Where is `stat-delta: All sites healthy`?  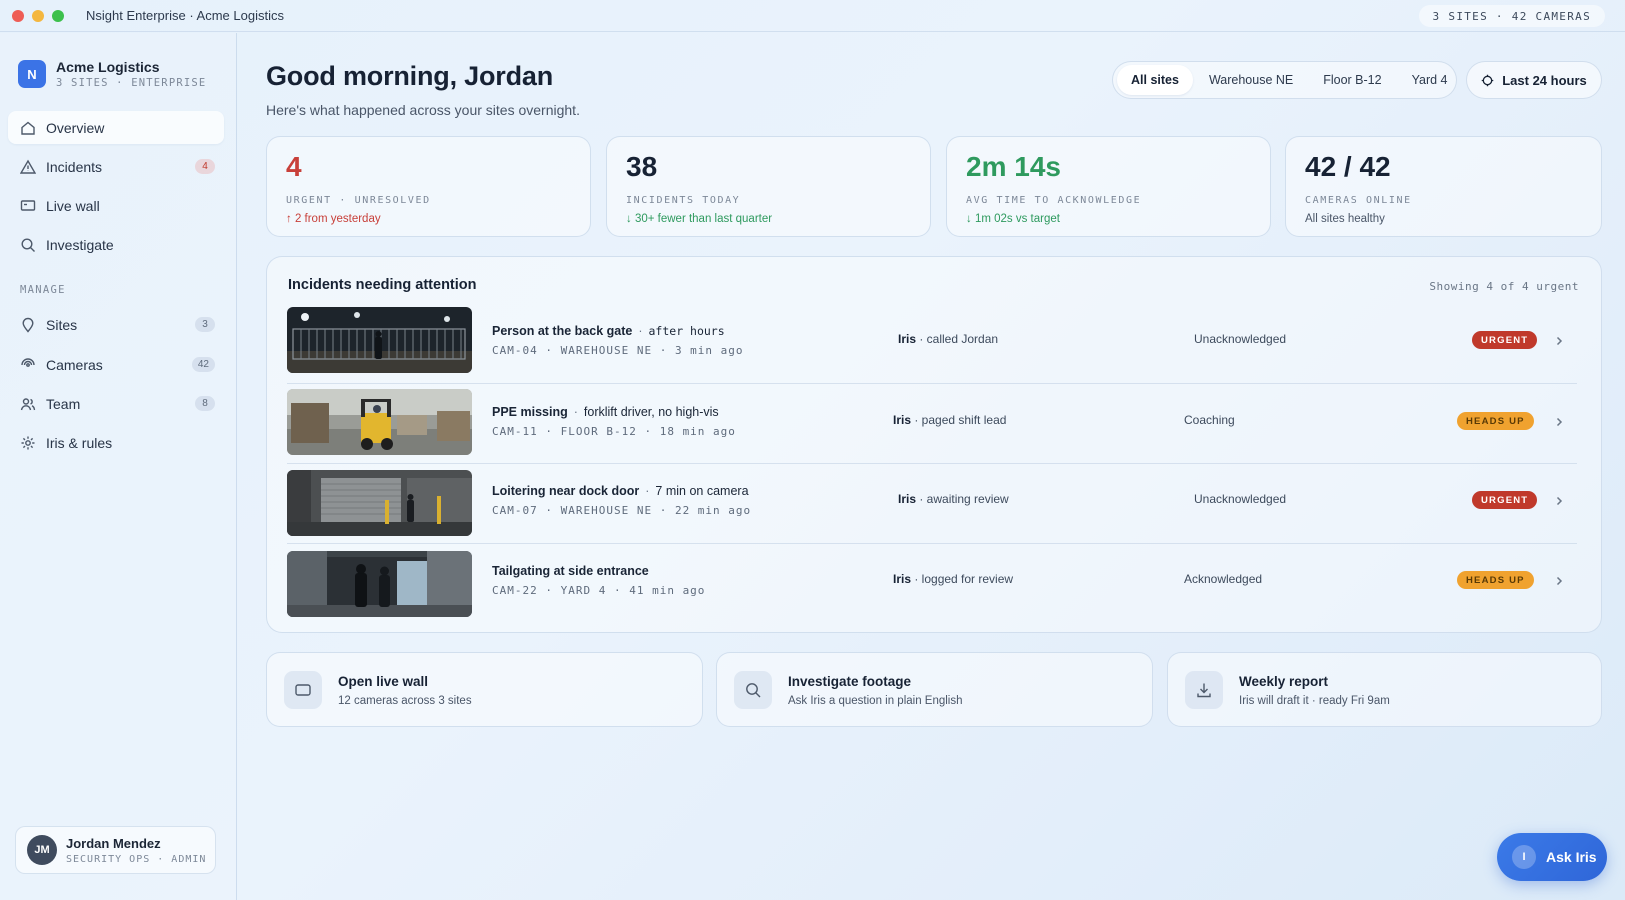 stat-delta: All sites healthy is located at coordinates (1345, 219).